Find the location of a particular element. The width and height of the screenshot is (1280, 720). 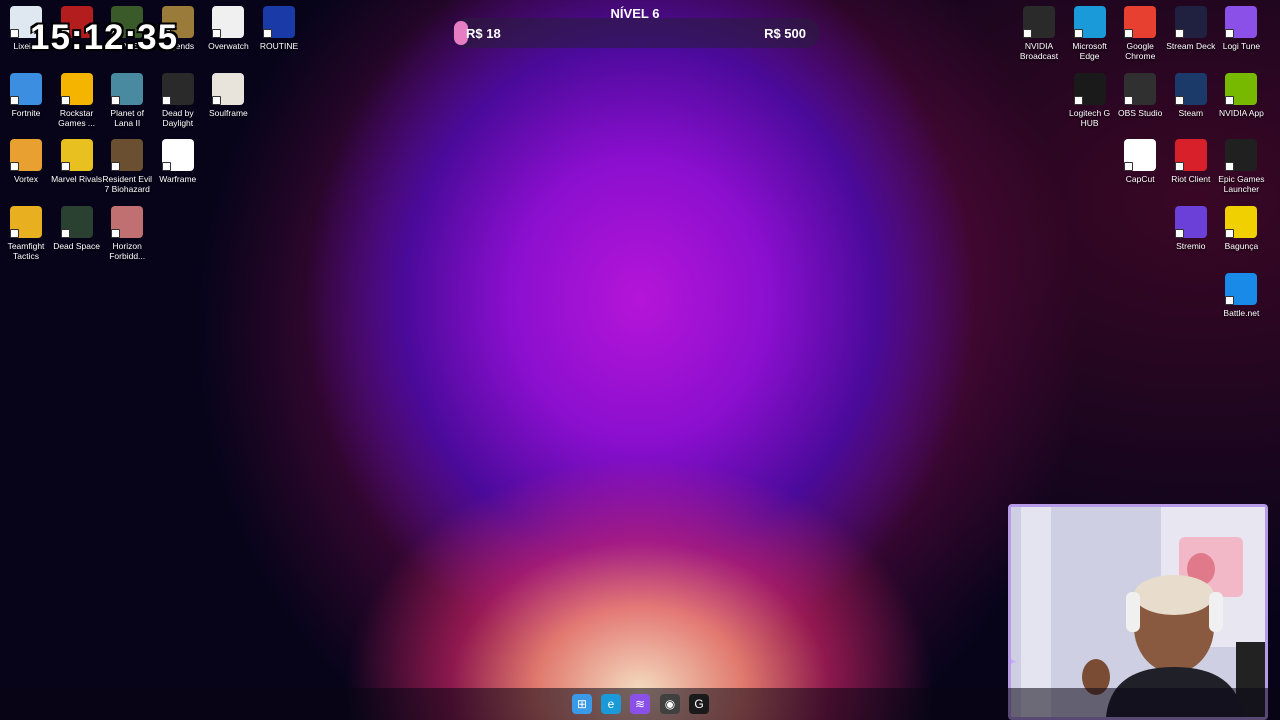

horizon-icon is located at coordinates (127, 222).